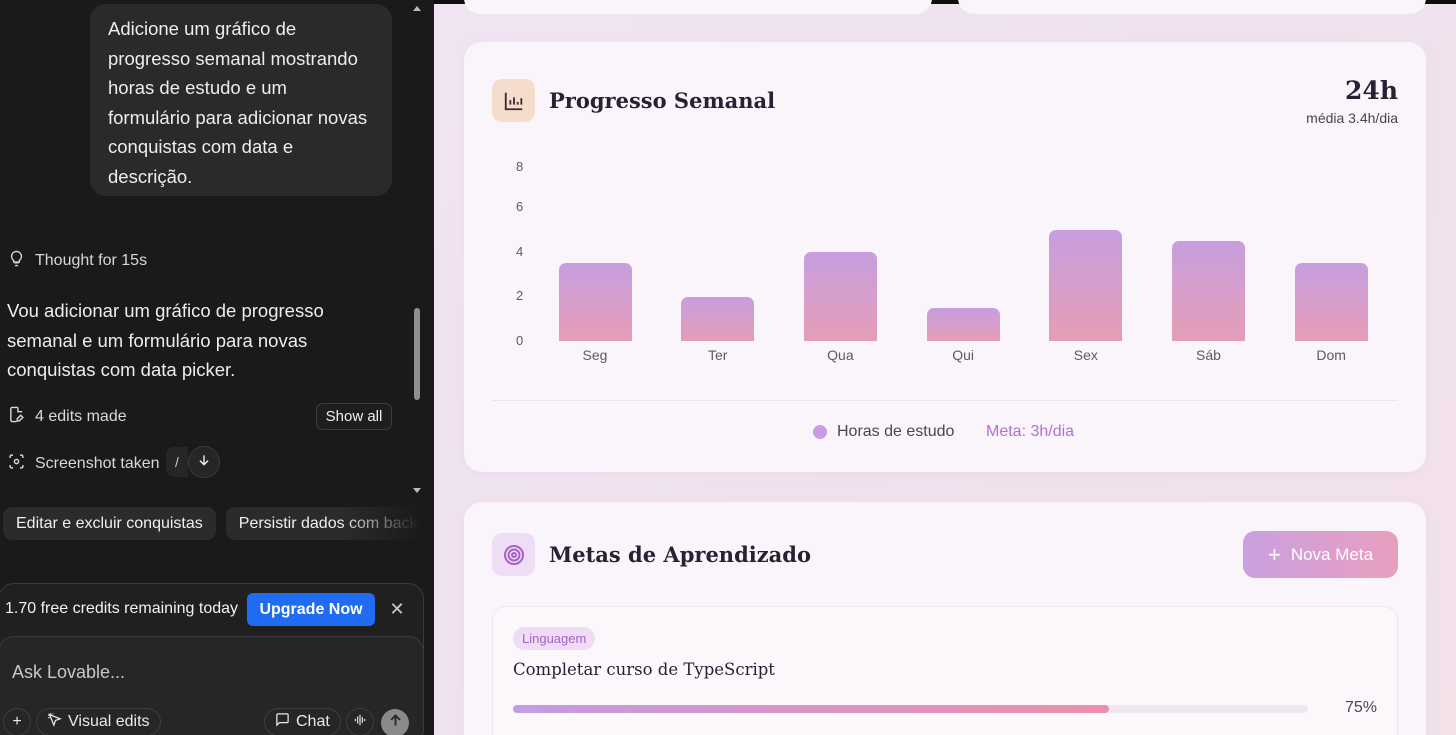 The image size is (1456, 735). I want to click on goal-title: Completar curso de TypeScript, so click(644, 669).